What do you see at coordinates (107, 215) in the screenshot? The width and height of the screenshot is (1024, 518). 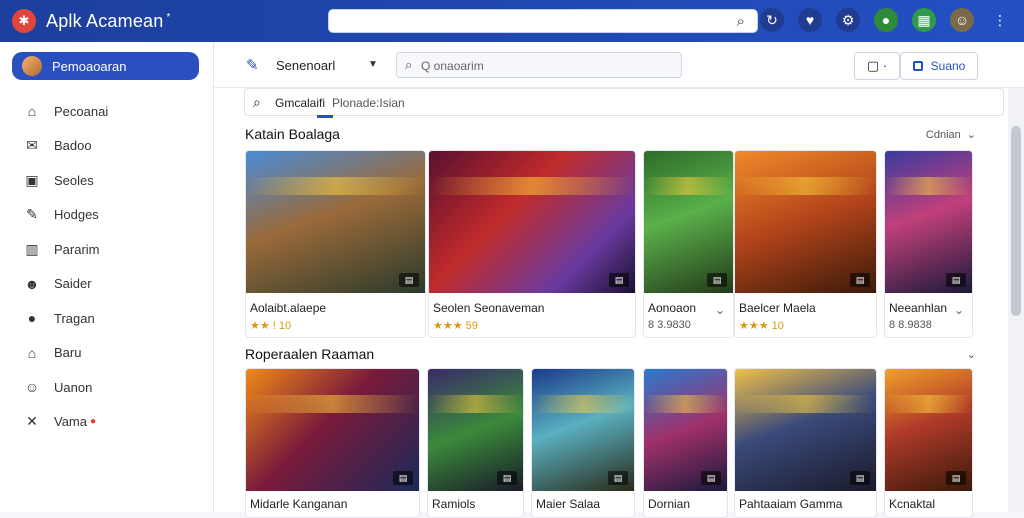 I see `sidebar-item-4: ✎ Hodges` at bounding box center [107, 215].